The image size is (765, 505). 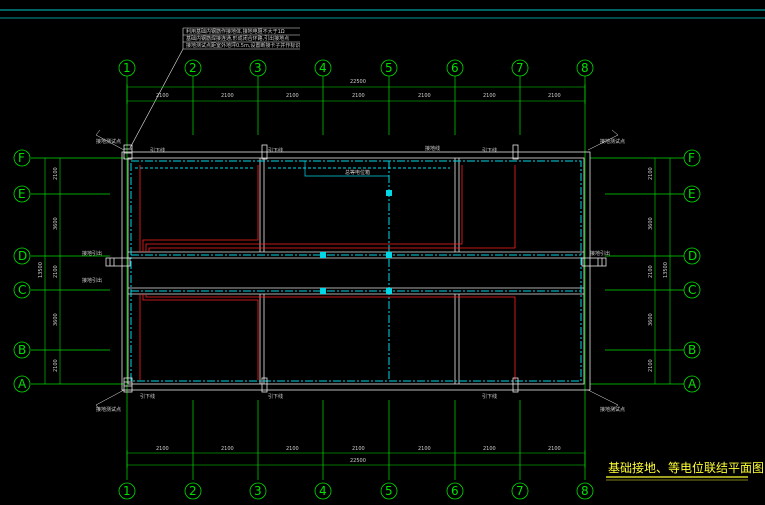 I want to click on downlead-label-1: 引下线, so click(x=157, y=150).